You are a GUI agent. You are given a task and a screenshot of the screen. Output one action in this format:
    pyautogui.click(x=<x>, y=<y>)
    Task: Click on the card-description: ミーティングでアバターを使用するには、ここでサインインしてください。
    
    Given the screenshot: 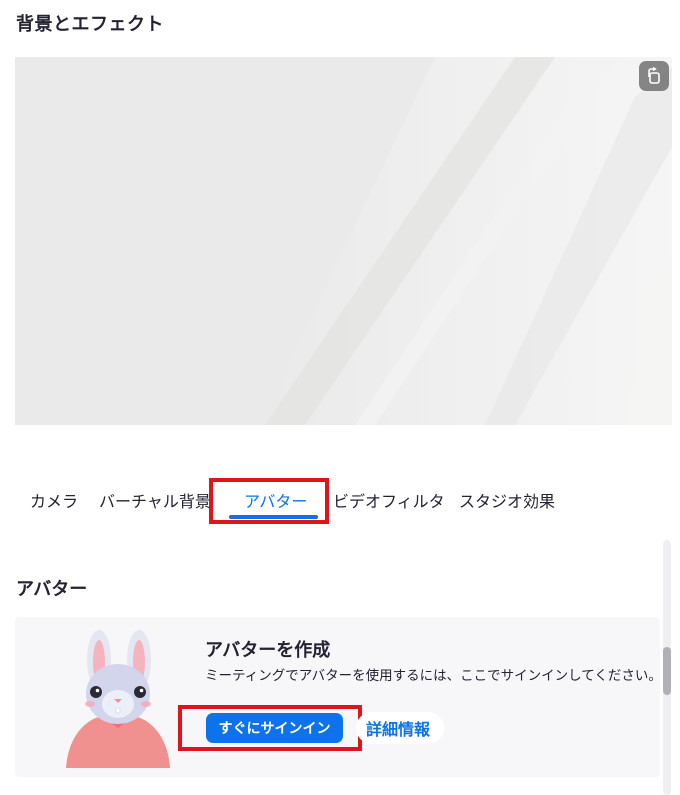 What is the action you would take?
    pyautogui.click(x=433, y=676)
    